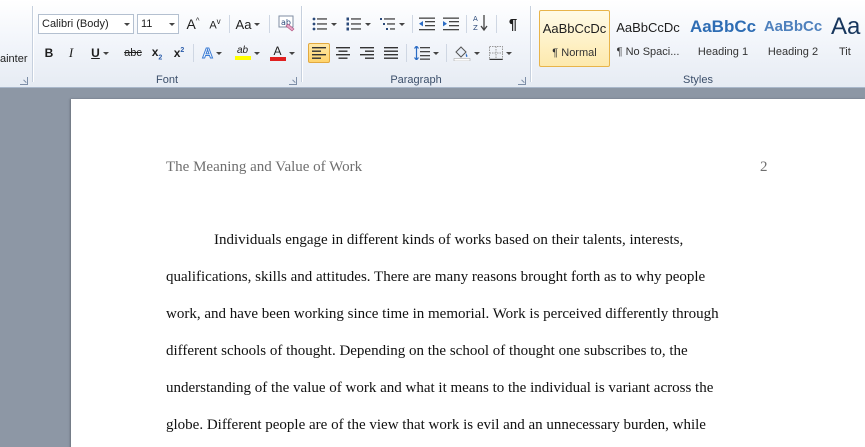 This screenshot has height=447, width=865. I want to click on shrink-font-button: Av, so click(215, 24).